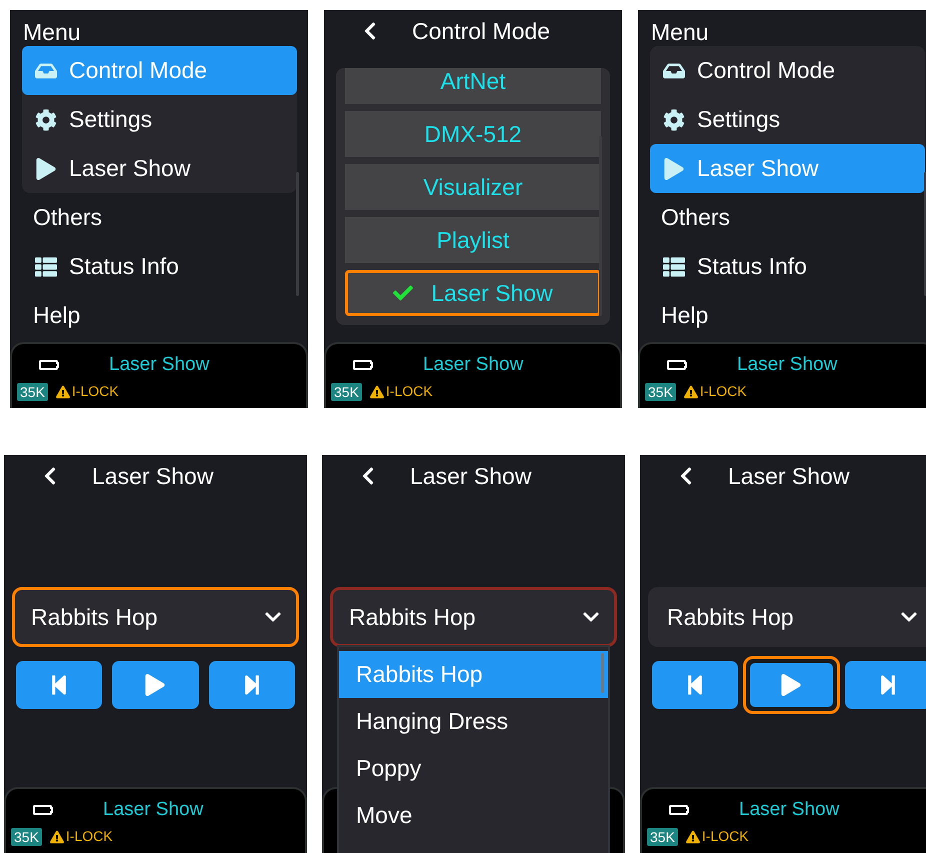  What do you see at coordinates (787, 70) in the screenshot?
I see `menu-item: Control Mode` at bounding box center [787, 70].